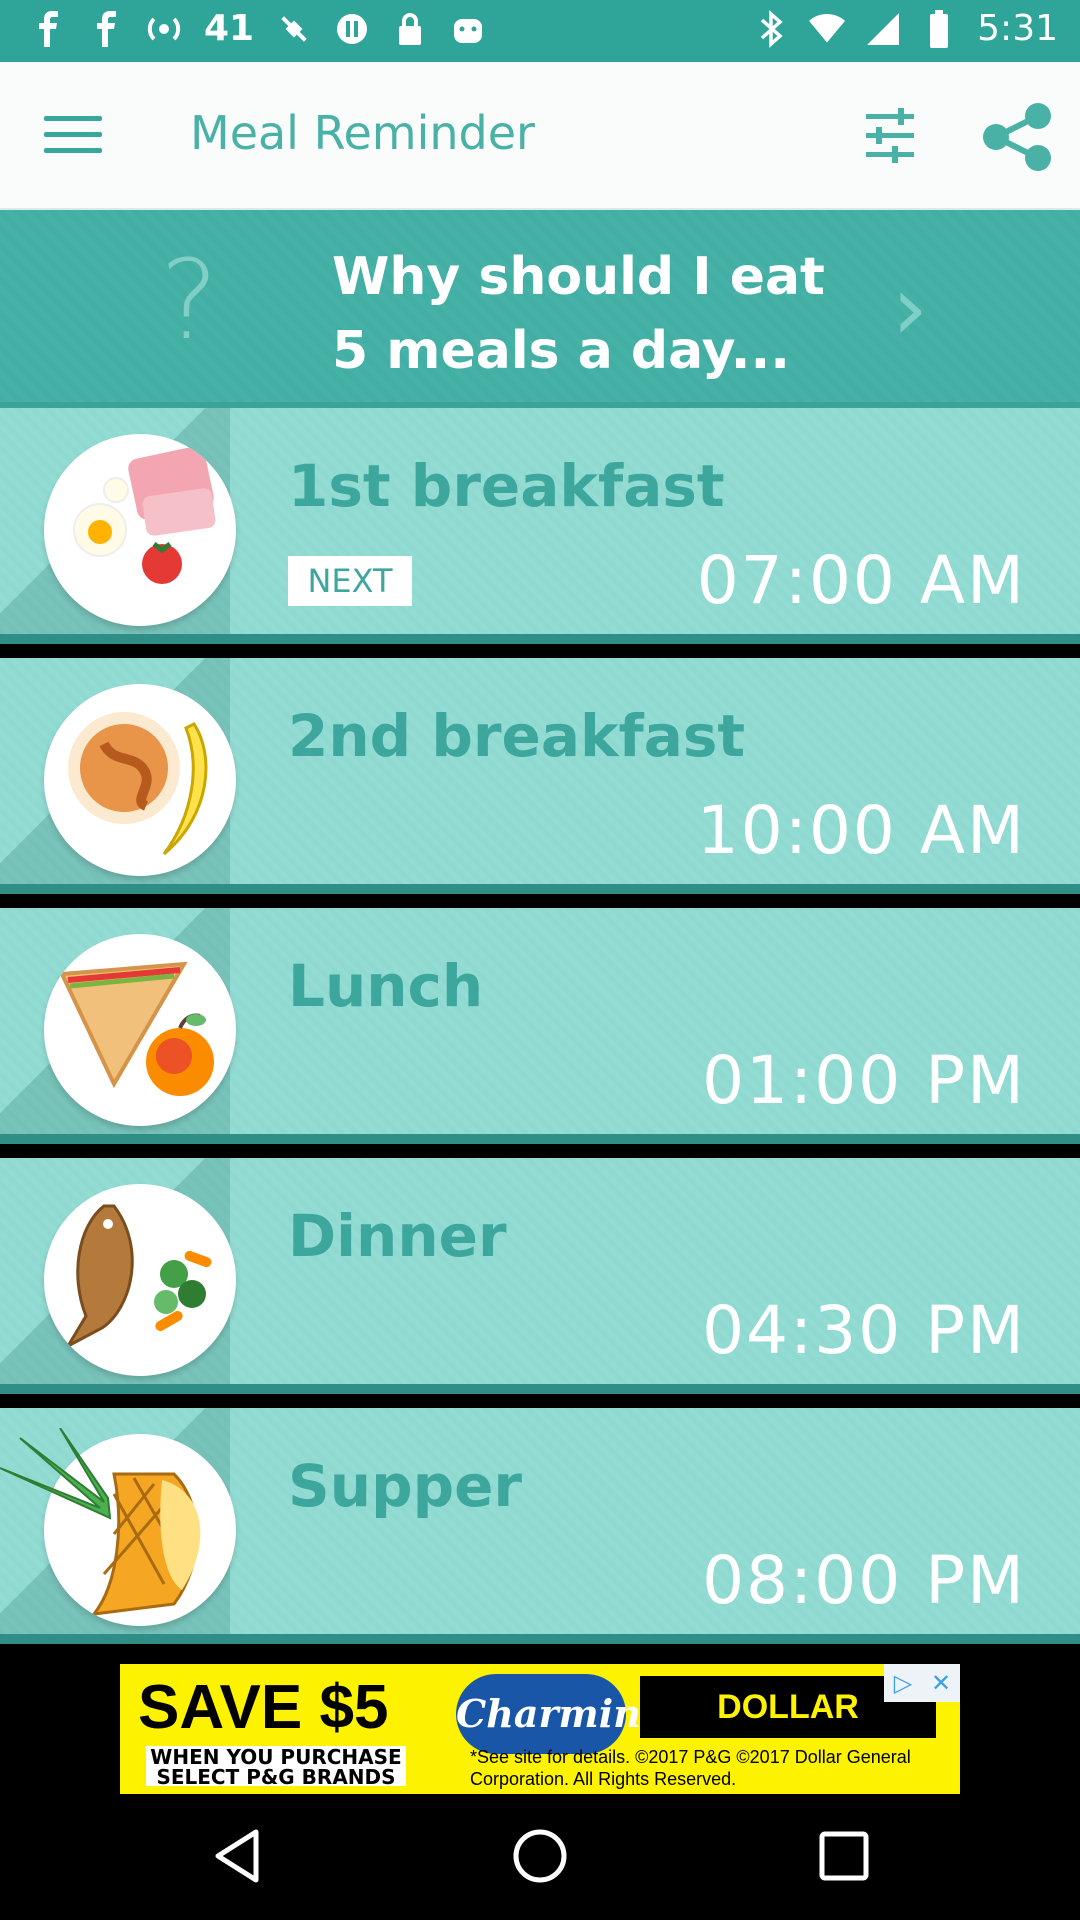 Image resolution: width=1080 pixels, height=1920 pixels. What do you see at coordinates (910, 308) in the screenshot?
I see `chevron-right-icon: ›` at bounding box center [910, 308].